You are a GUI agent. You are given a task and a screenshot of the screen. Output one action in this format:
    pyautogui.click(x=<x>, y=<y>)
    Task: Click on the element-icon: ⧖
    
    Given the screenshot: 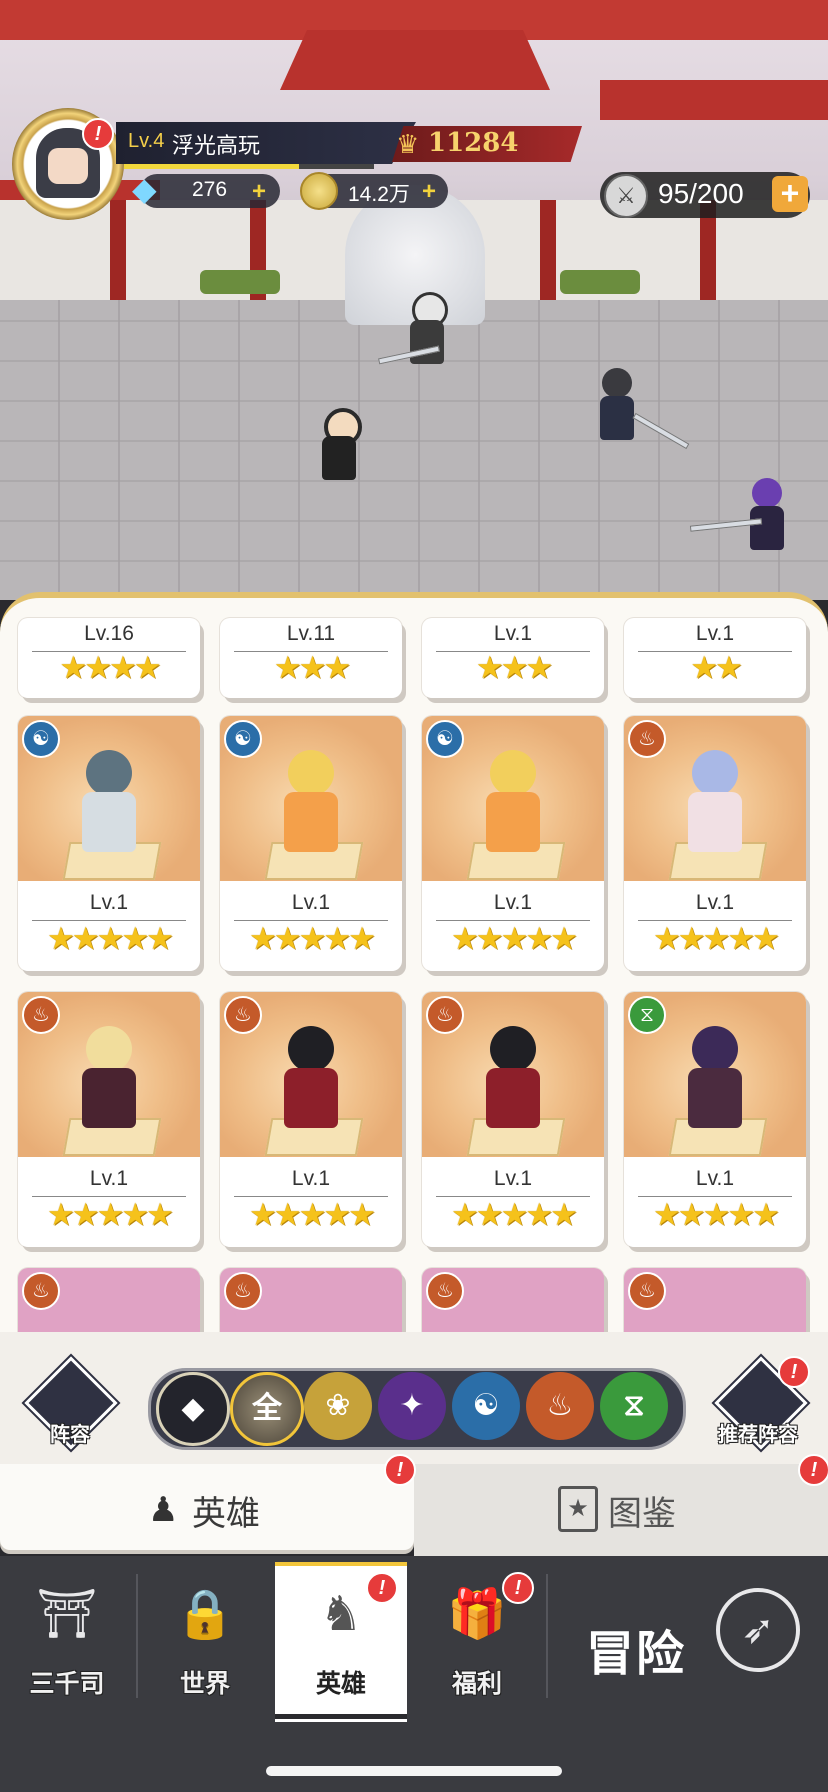 What is the action you would take?
    pyautogui.click(x=647, y=1015)
    